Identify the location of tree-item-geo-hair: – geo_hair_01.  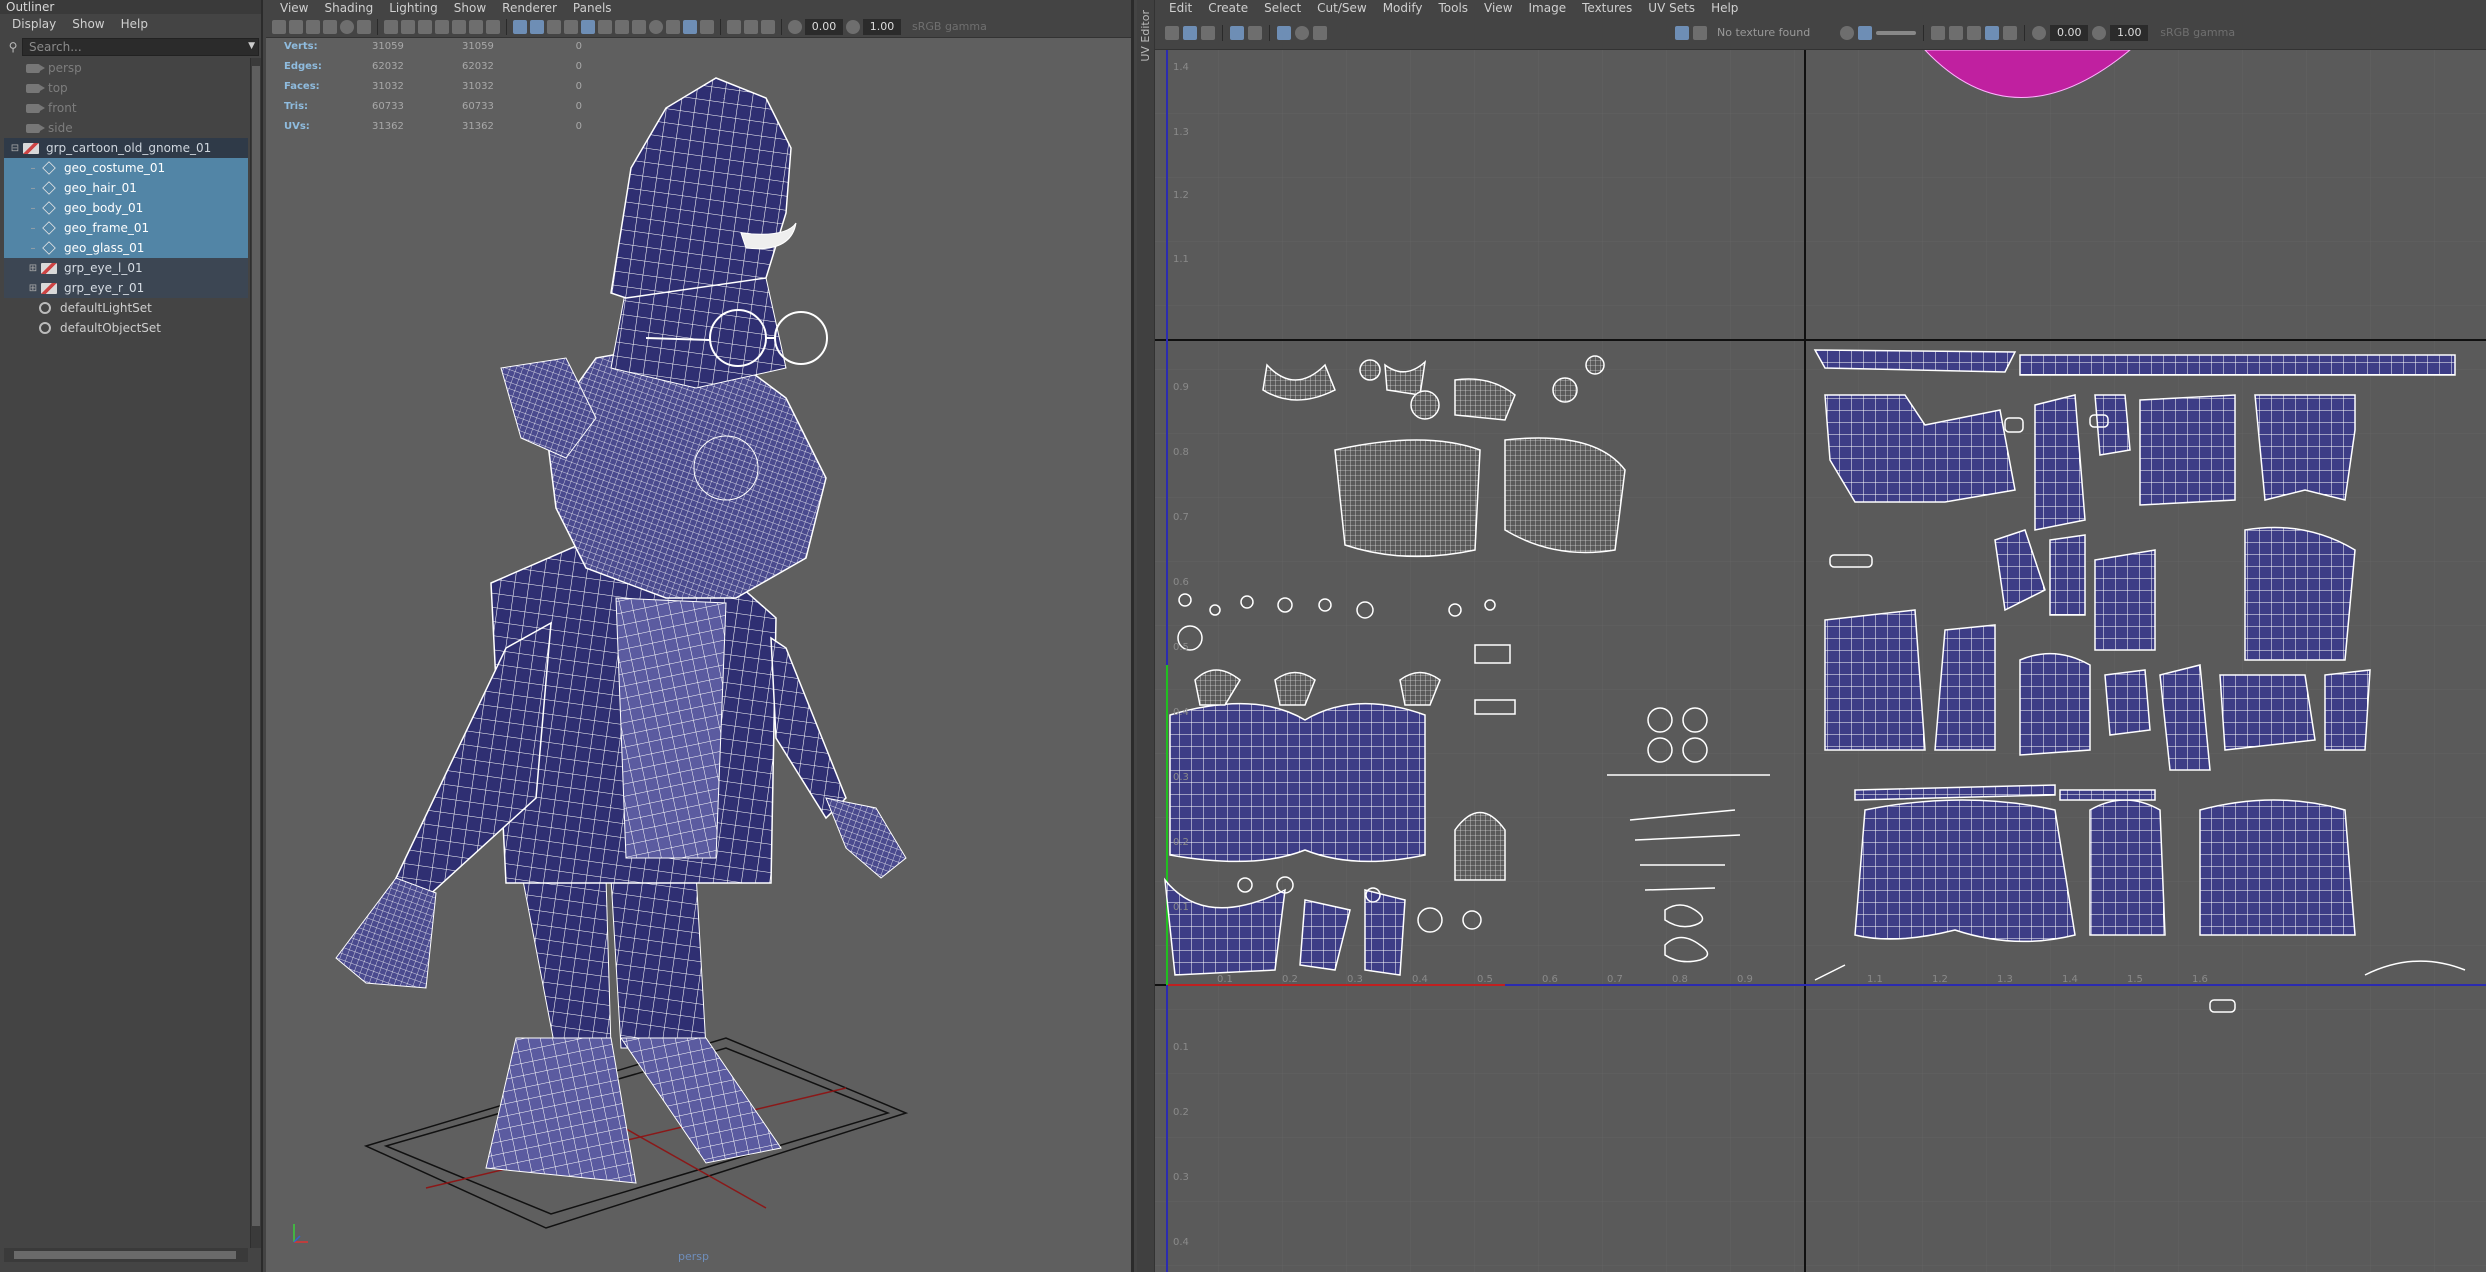
(126, 188).